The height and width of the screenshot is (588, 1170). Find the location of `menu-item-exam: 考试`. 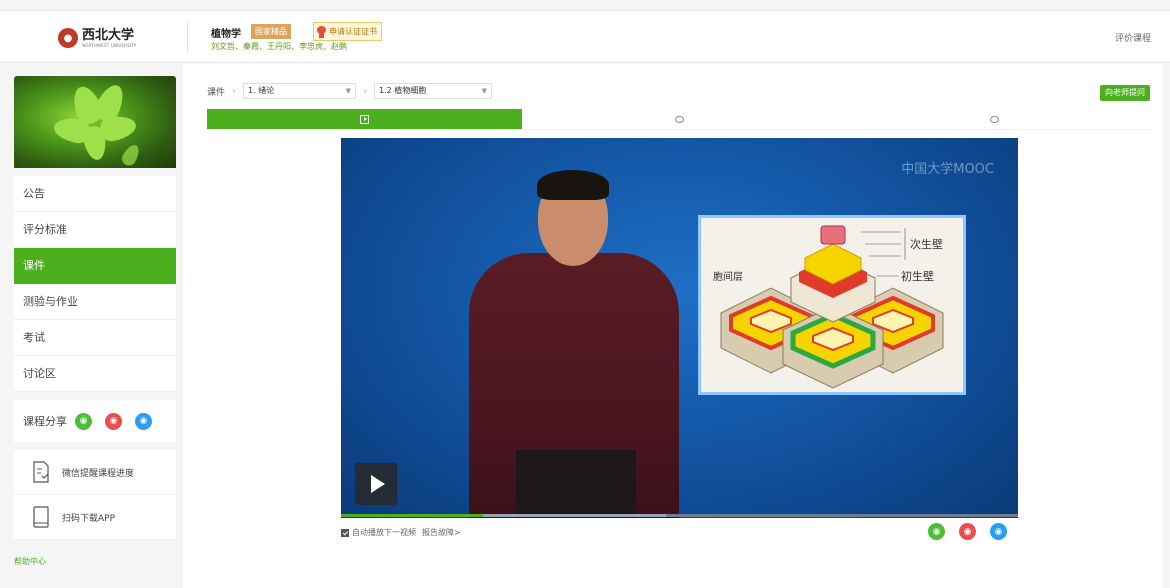

menu-item-exam: 考试 is located at coordinates (95, 338).